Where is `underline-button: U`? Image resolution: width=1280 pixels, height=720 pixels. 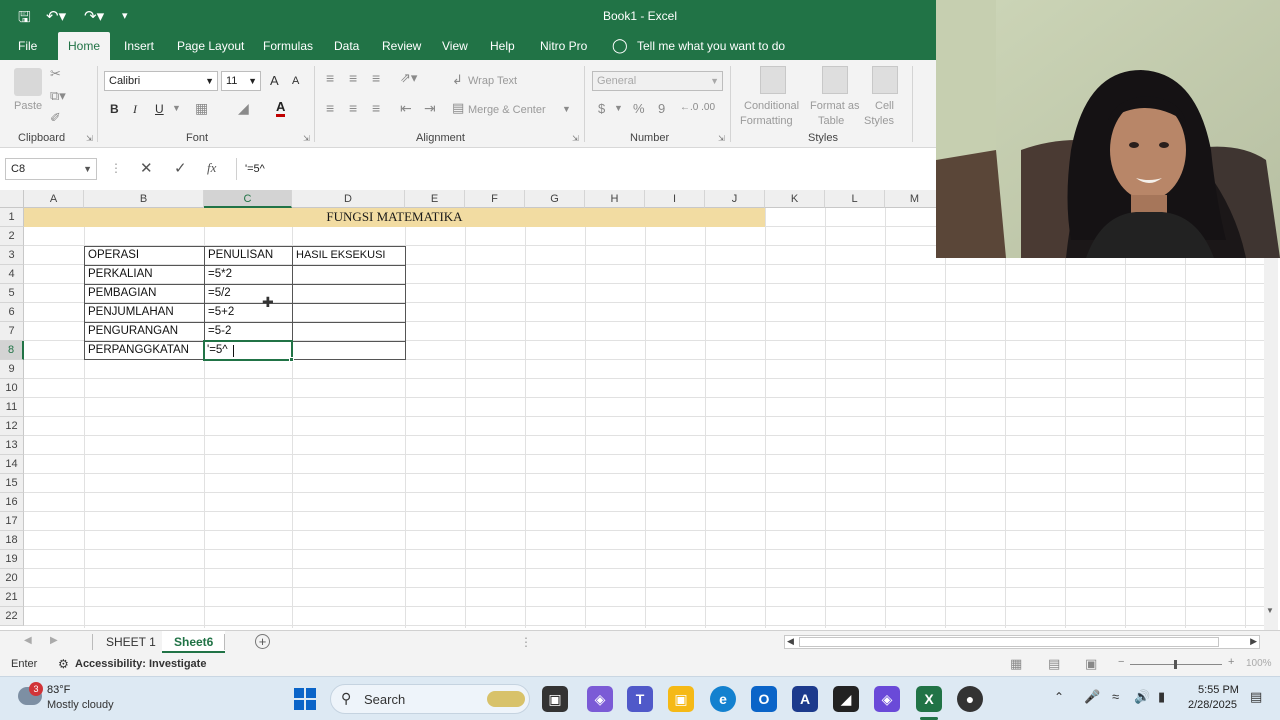
underline-button: U is located at coordinates (159, 109).